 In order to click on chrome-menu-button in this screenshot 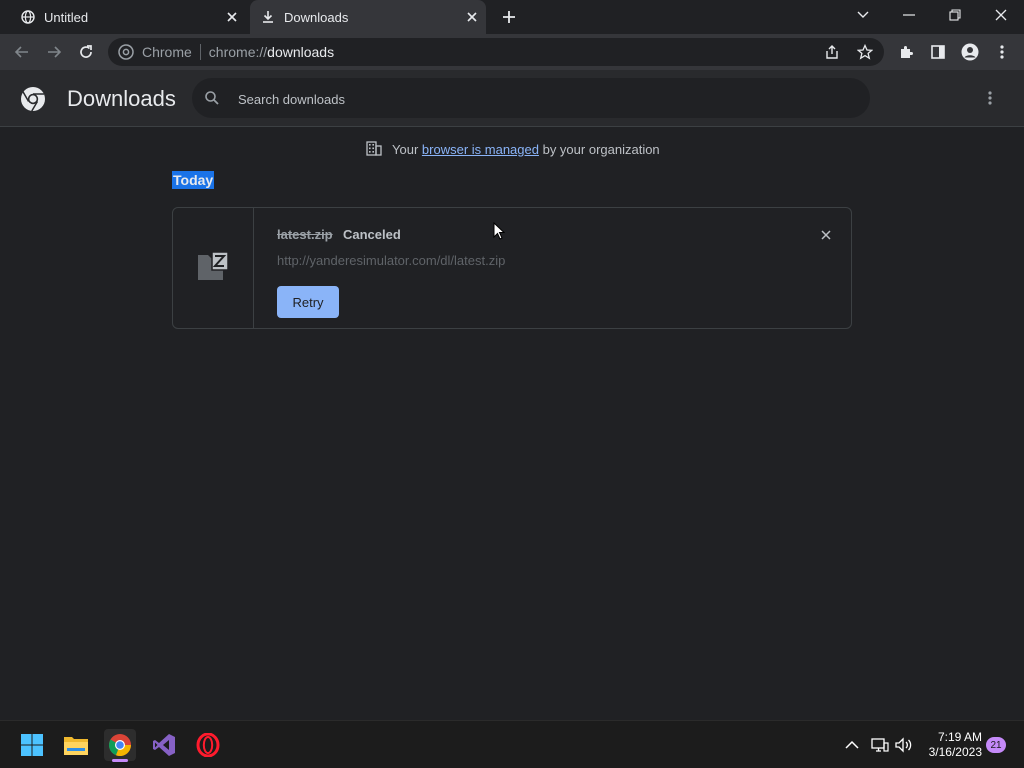, I will do `click(1002, 52)`.